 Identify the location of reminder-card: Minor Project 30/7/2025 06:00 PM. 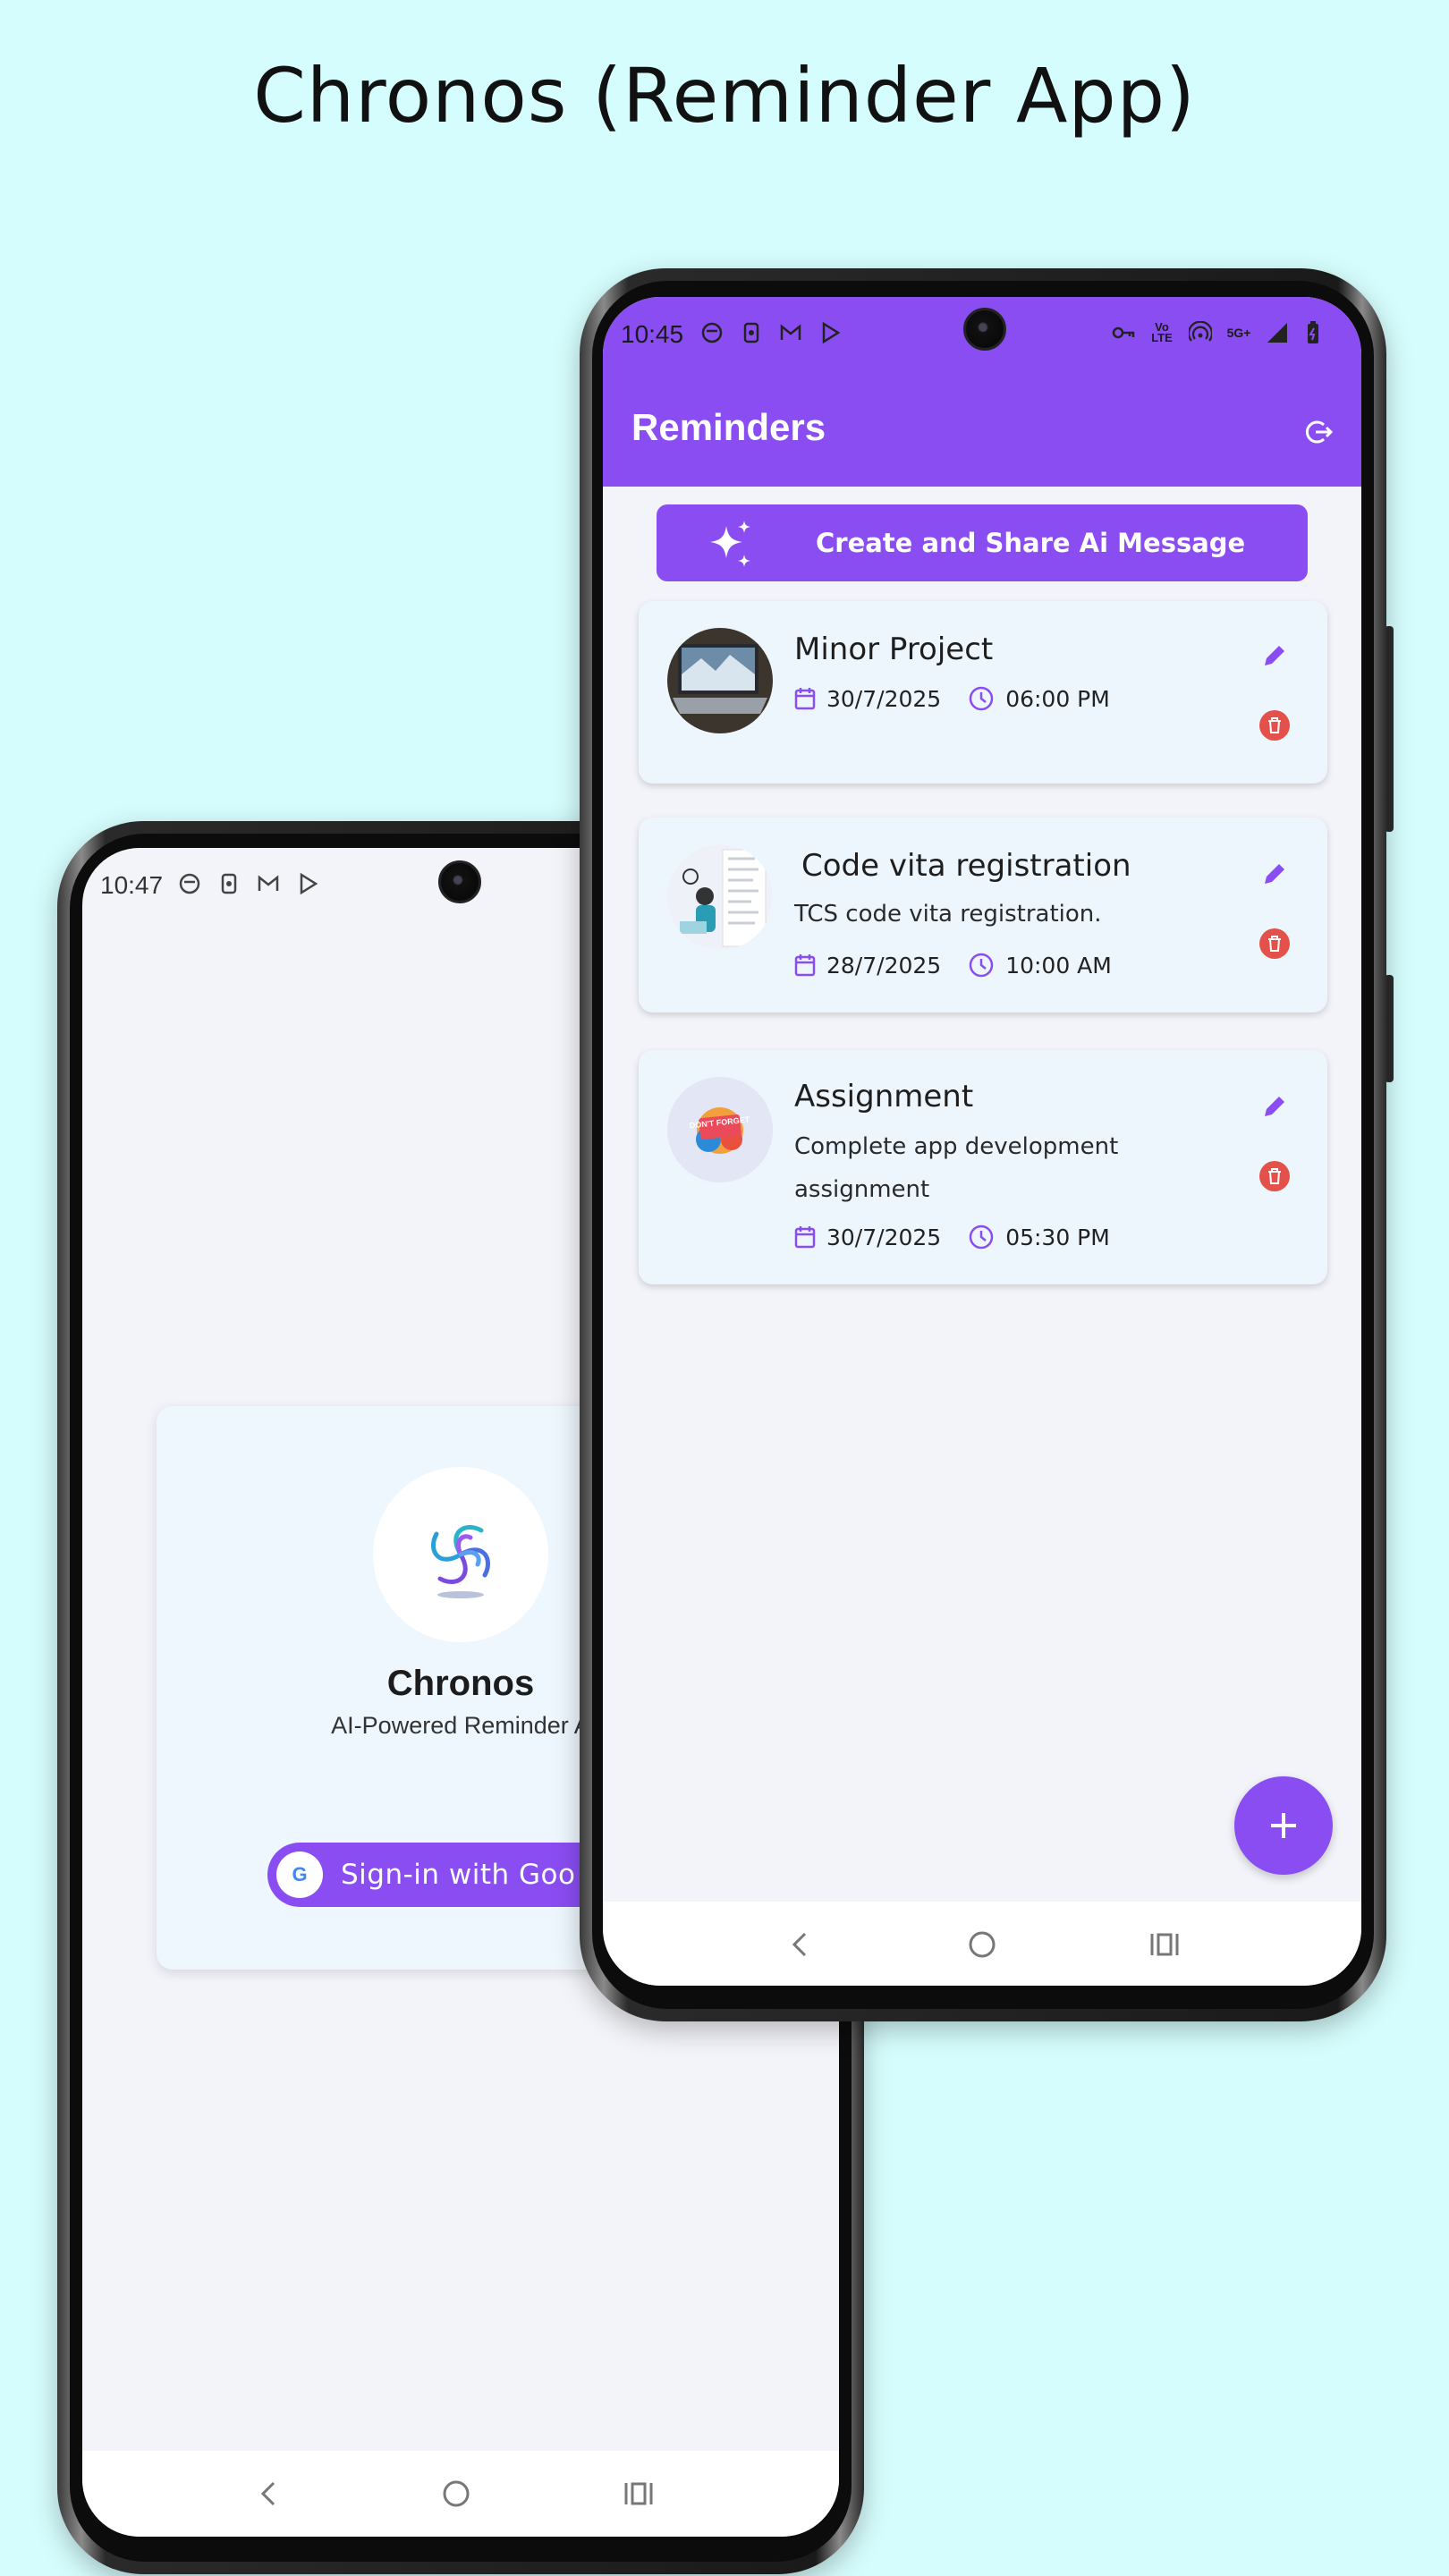
(983, 692).